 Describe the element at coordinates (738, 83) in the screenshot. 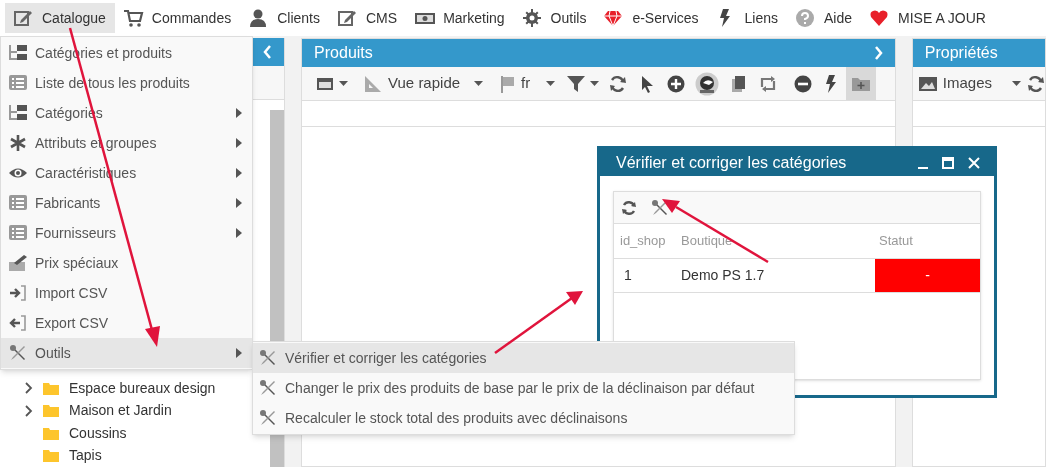

I see `copy-icon` at that location.